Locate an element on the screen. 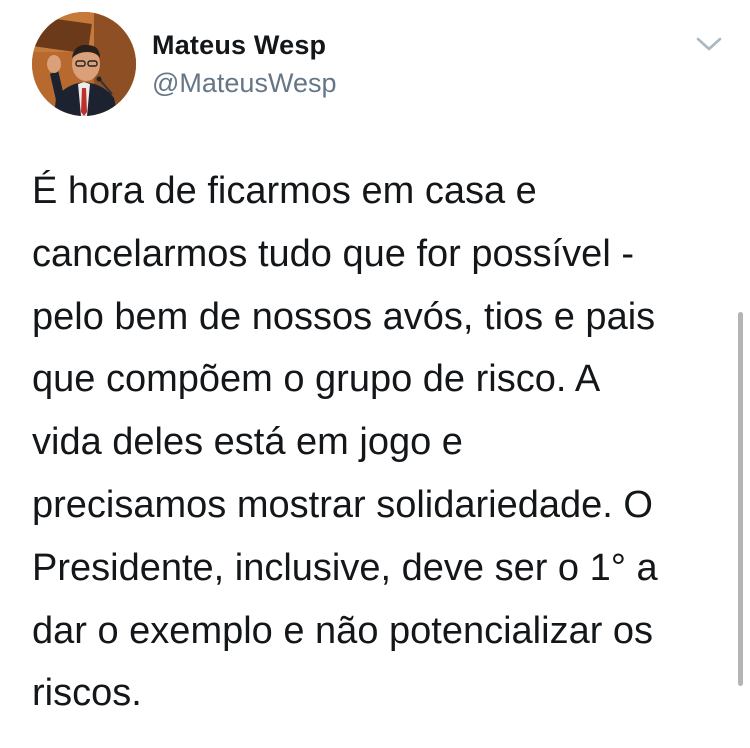 This screenshot has width=750, height=748. avatar-photo is located at coordinates (84, 64).